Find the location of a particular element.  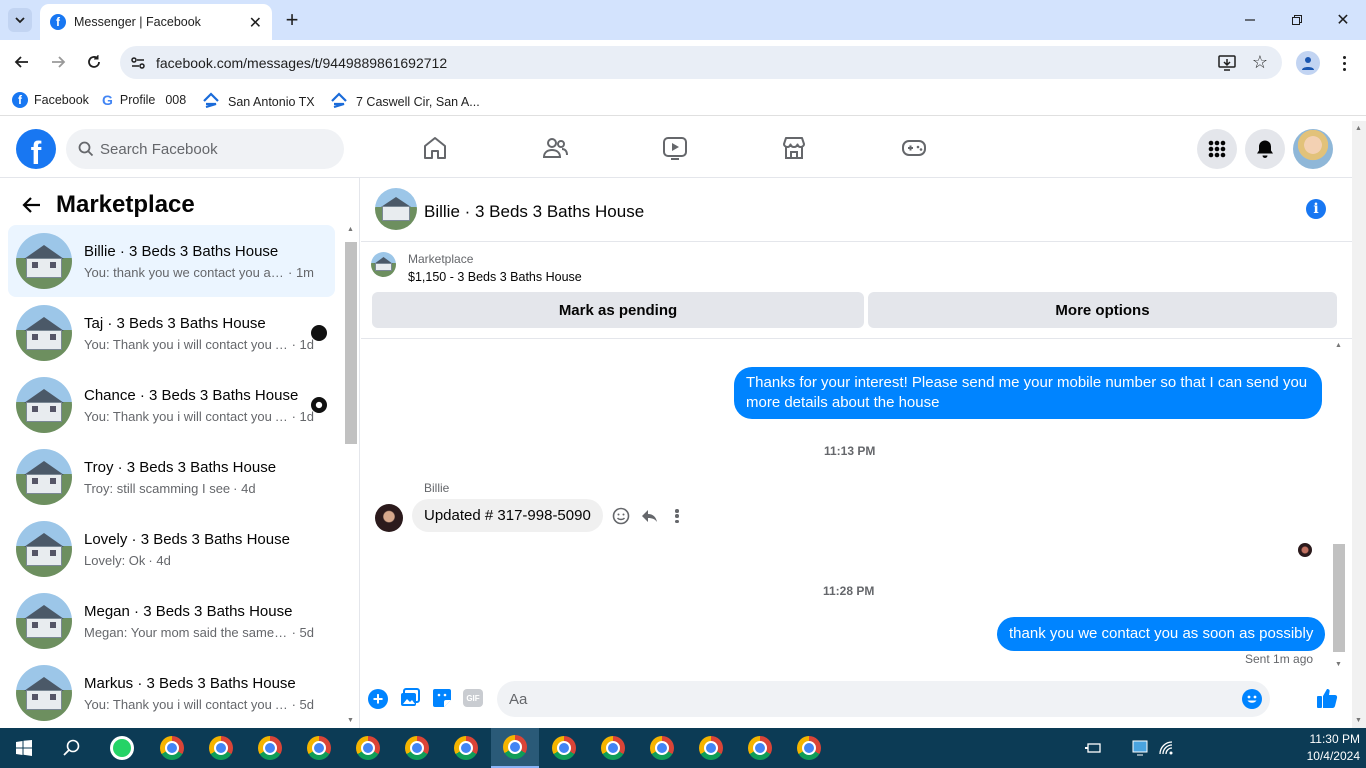

conversation-time: · 1m is located at coordinates (301, 272).